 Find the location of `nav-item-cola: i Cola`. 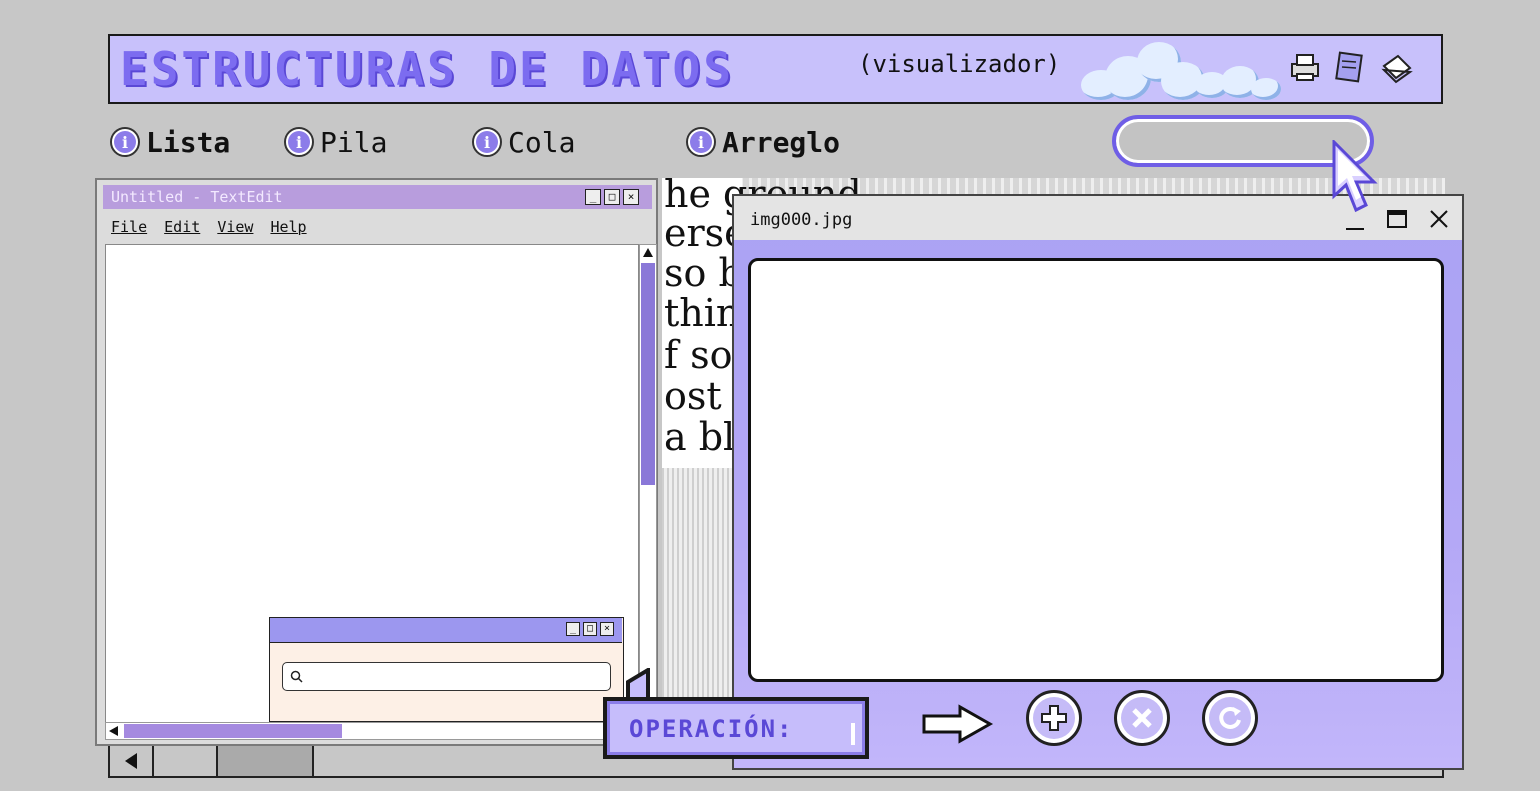

nav-item-cola: i Cola is located at coordinates (523, 142).